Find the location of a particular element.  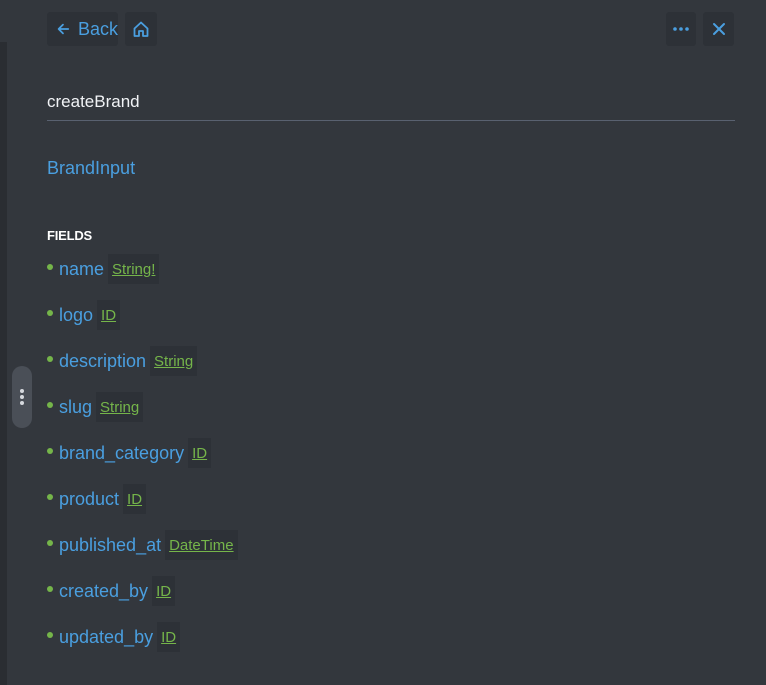

field-item-updated-by: updated_by ID is located at coordinates (114, 637).